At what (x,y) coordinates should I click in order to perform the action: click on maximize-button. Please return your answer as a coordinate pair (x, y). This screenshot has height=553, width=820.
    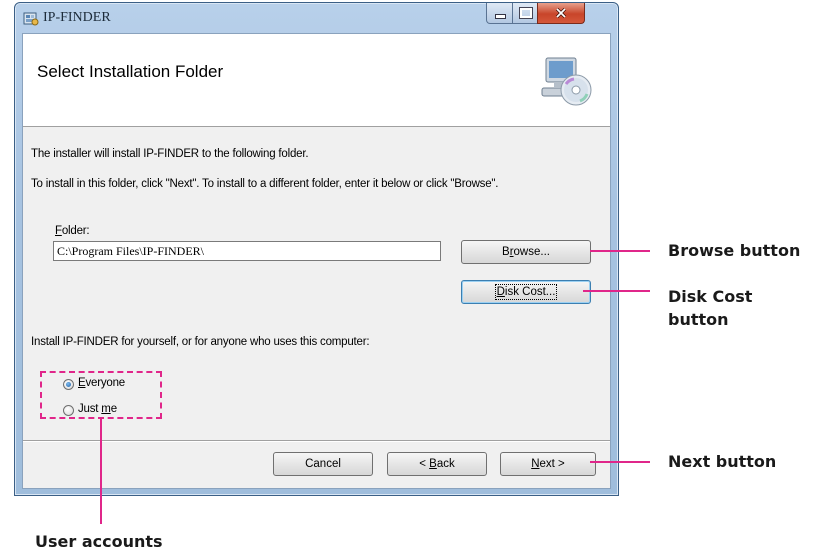
    Looking at the image, I should click on (525, 13).